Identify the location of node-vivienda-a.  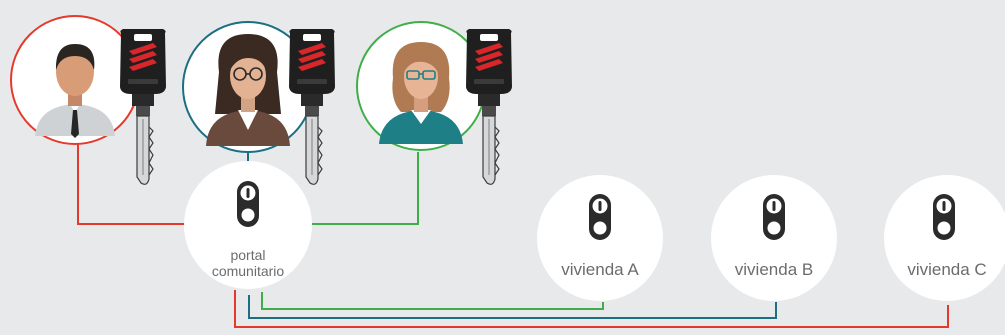
(600, 238).